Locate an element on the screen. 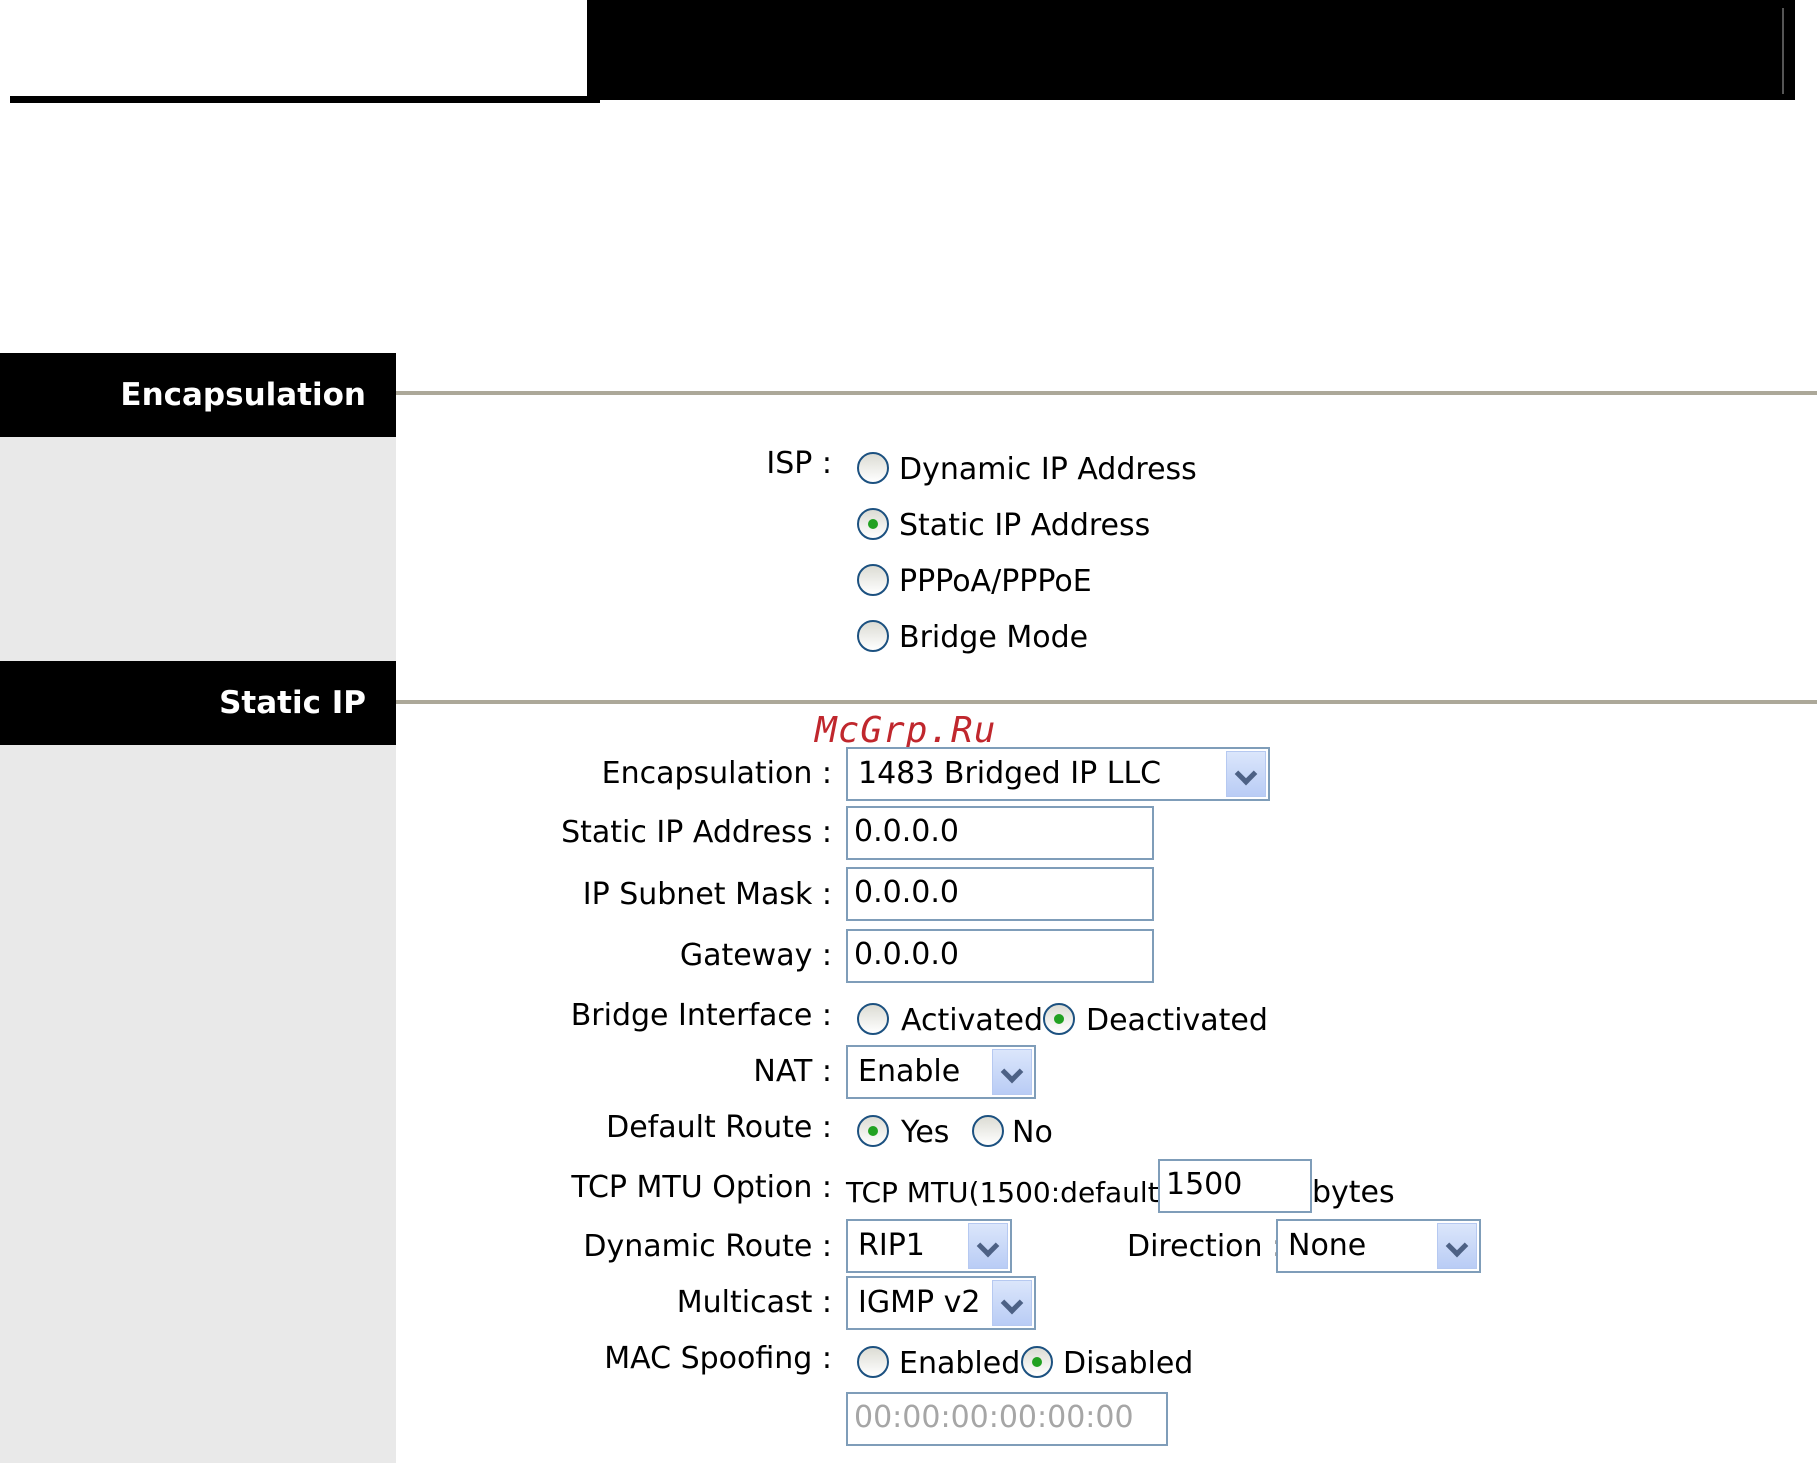  isp-radio-bridge is located at coordinates (873, 636).